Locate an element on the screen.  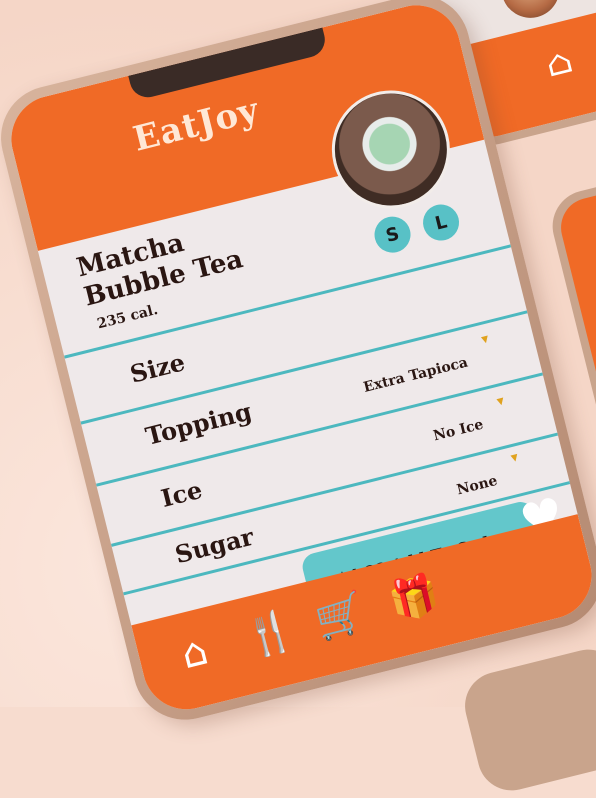
size-option-l: L is located at coordinates (441, 222).